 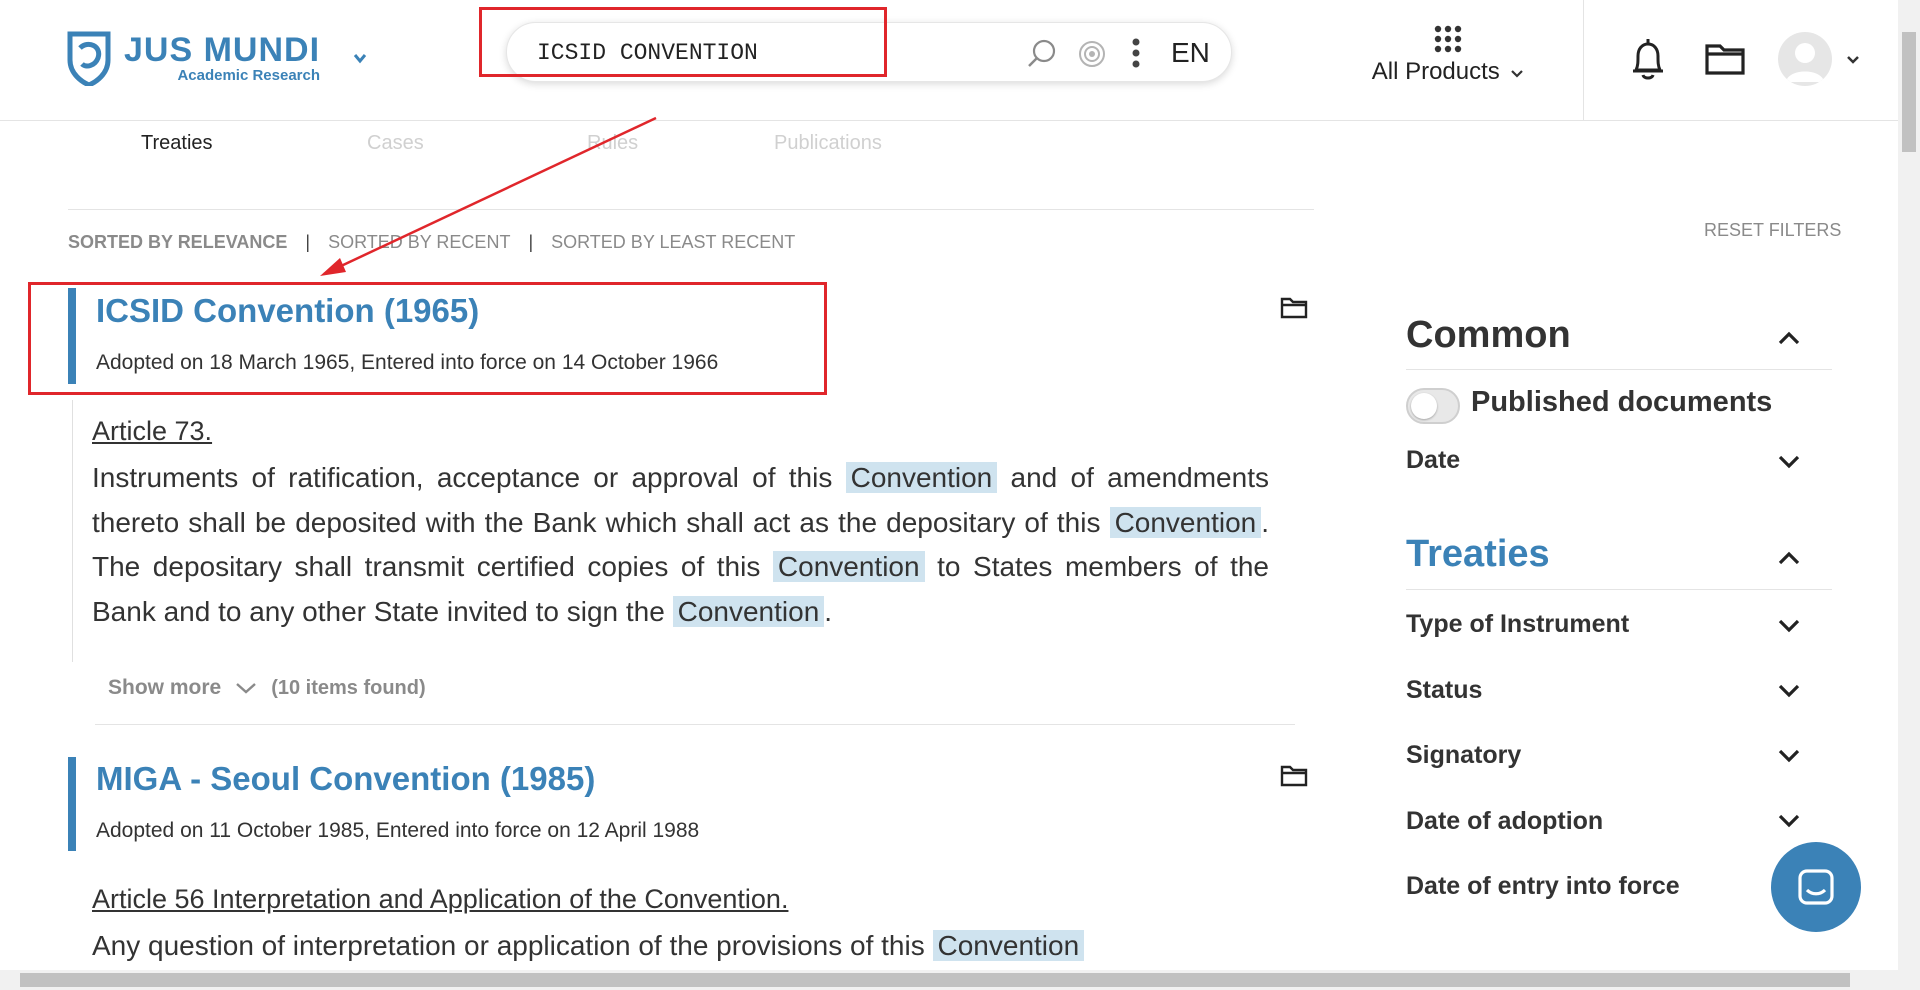 I want to click on avatar, so click(x=1805, y=59).